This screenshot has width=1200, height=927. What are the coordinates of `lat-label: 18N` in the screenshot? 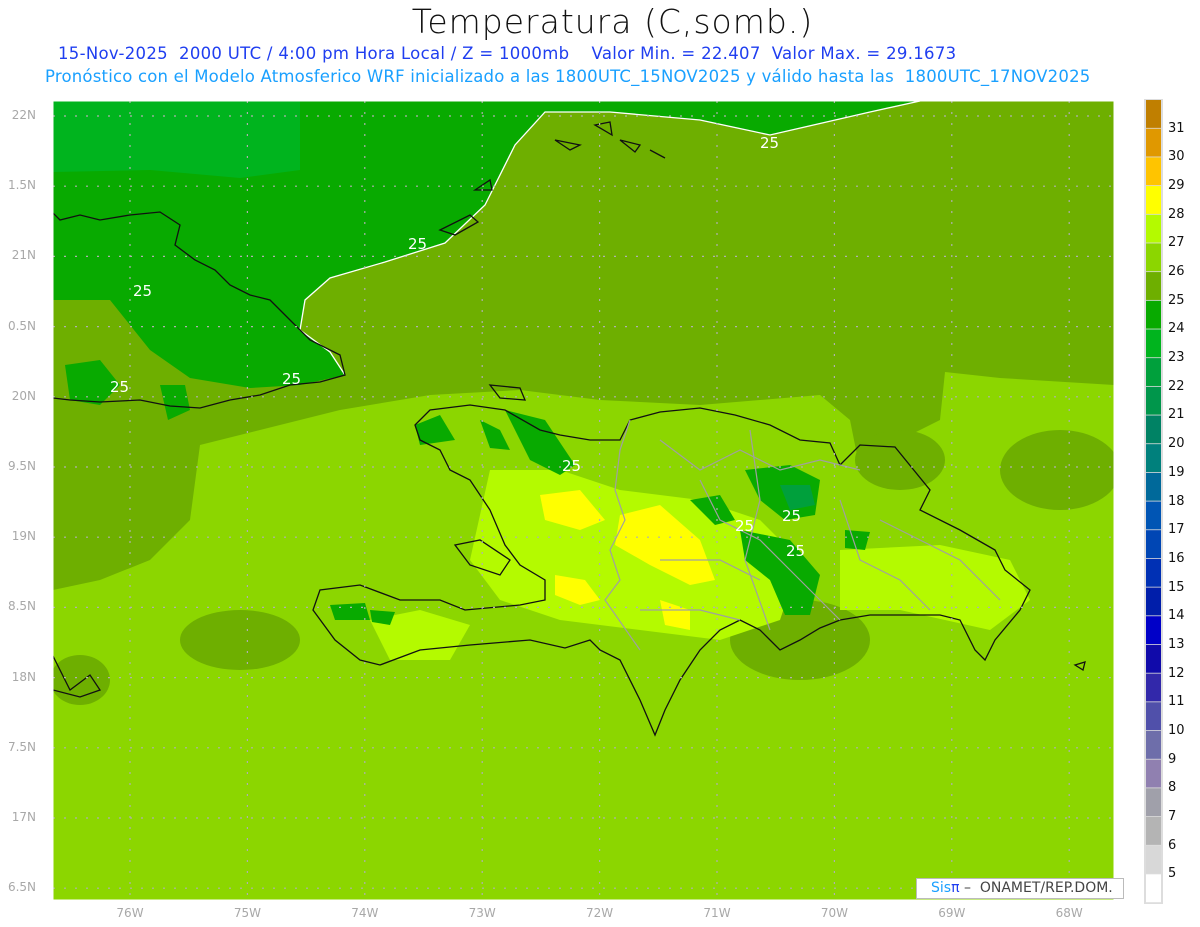 It's located at (23, 676).